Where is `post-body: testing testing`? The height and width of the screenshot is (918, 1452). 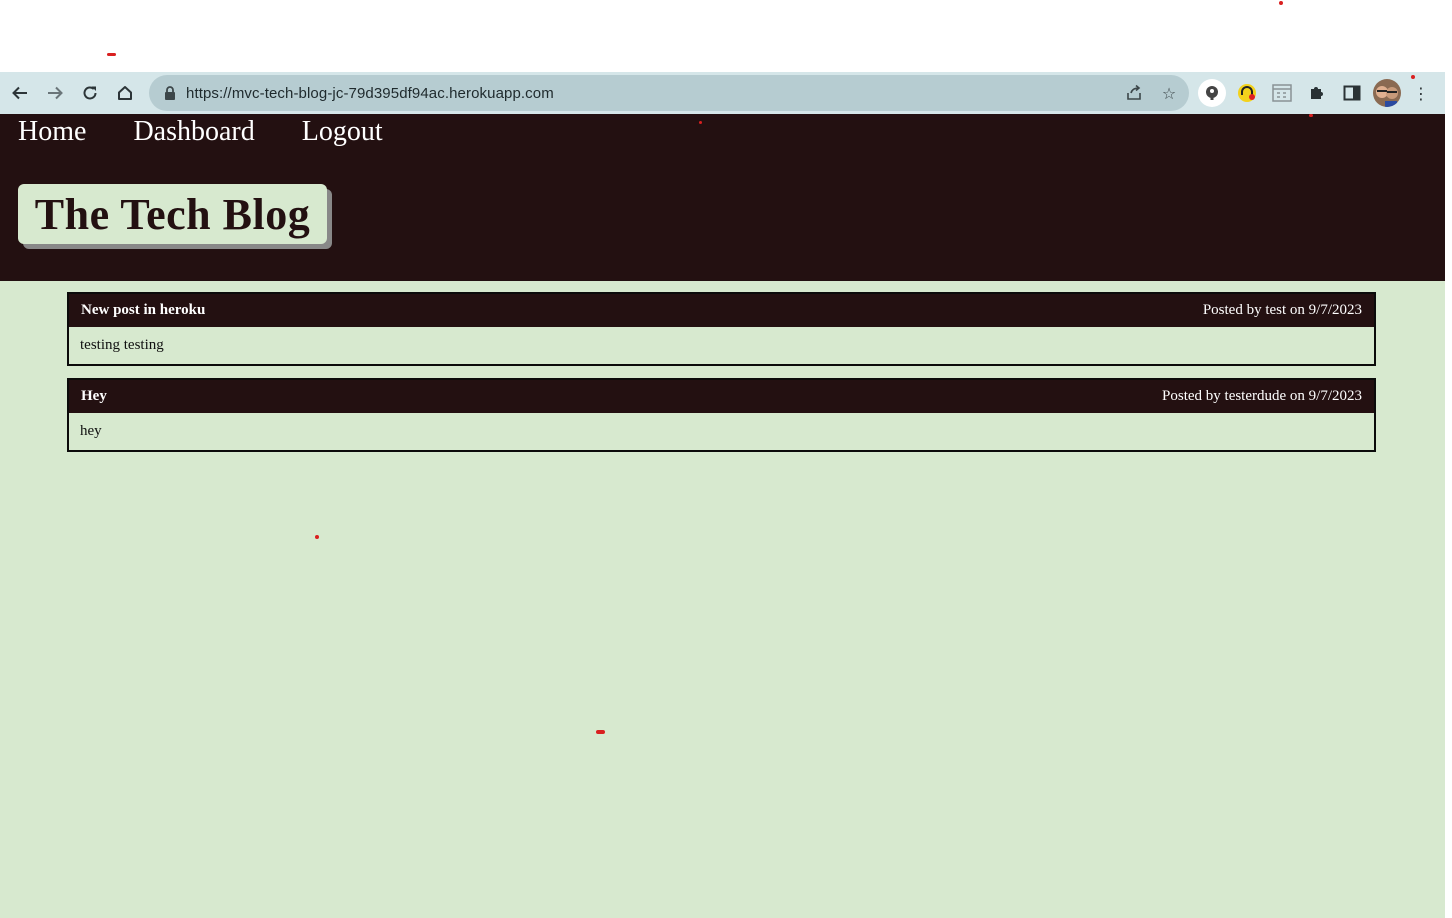 post-body: testing testing is located at coordinates (122, 345).